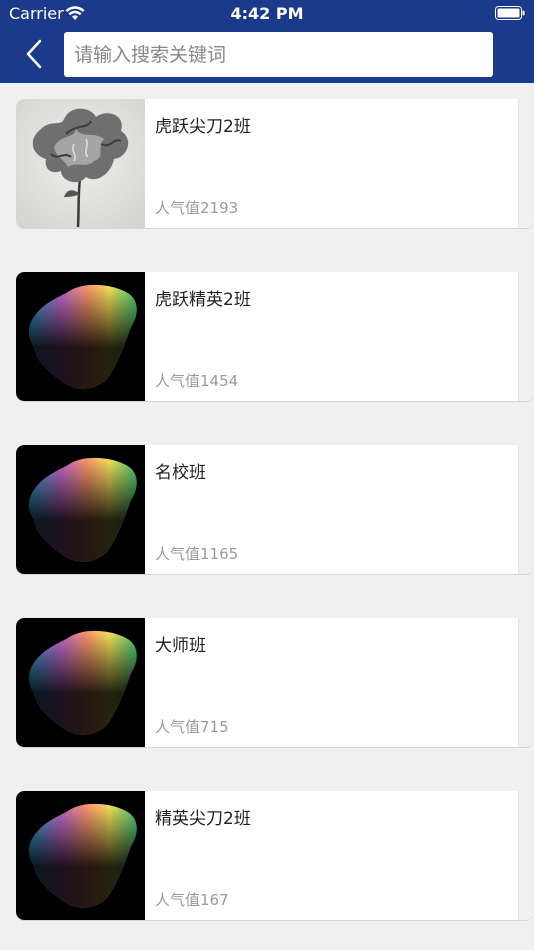  I want to click on class-name: 精英尖刀2班, so click(203, 819).